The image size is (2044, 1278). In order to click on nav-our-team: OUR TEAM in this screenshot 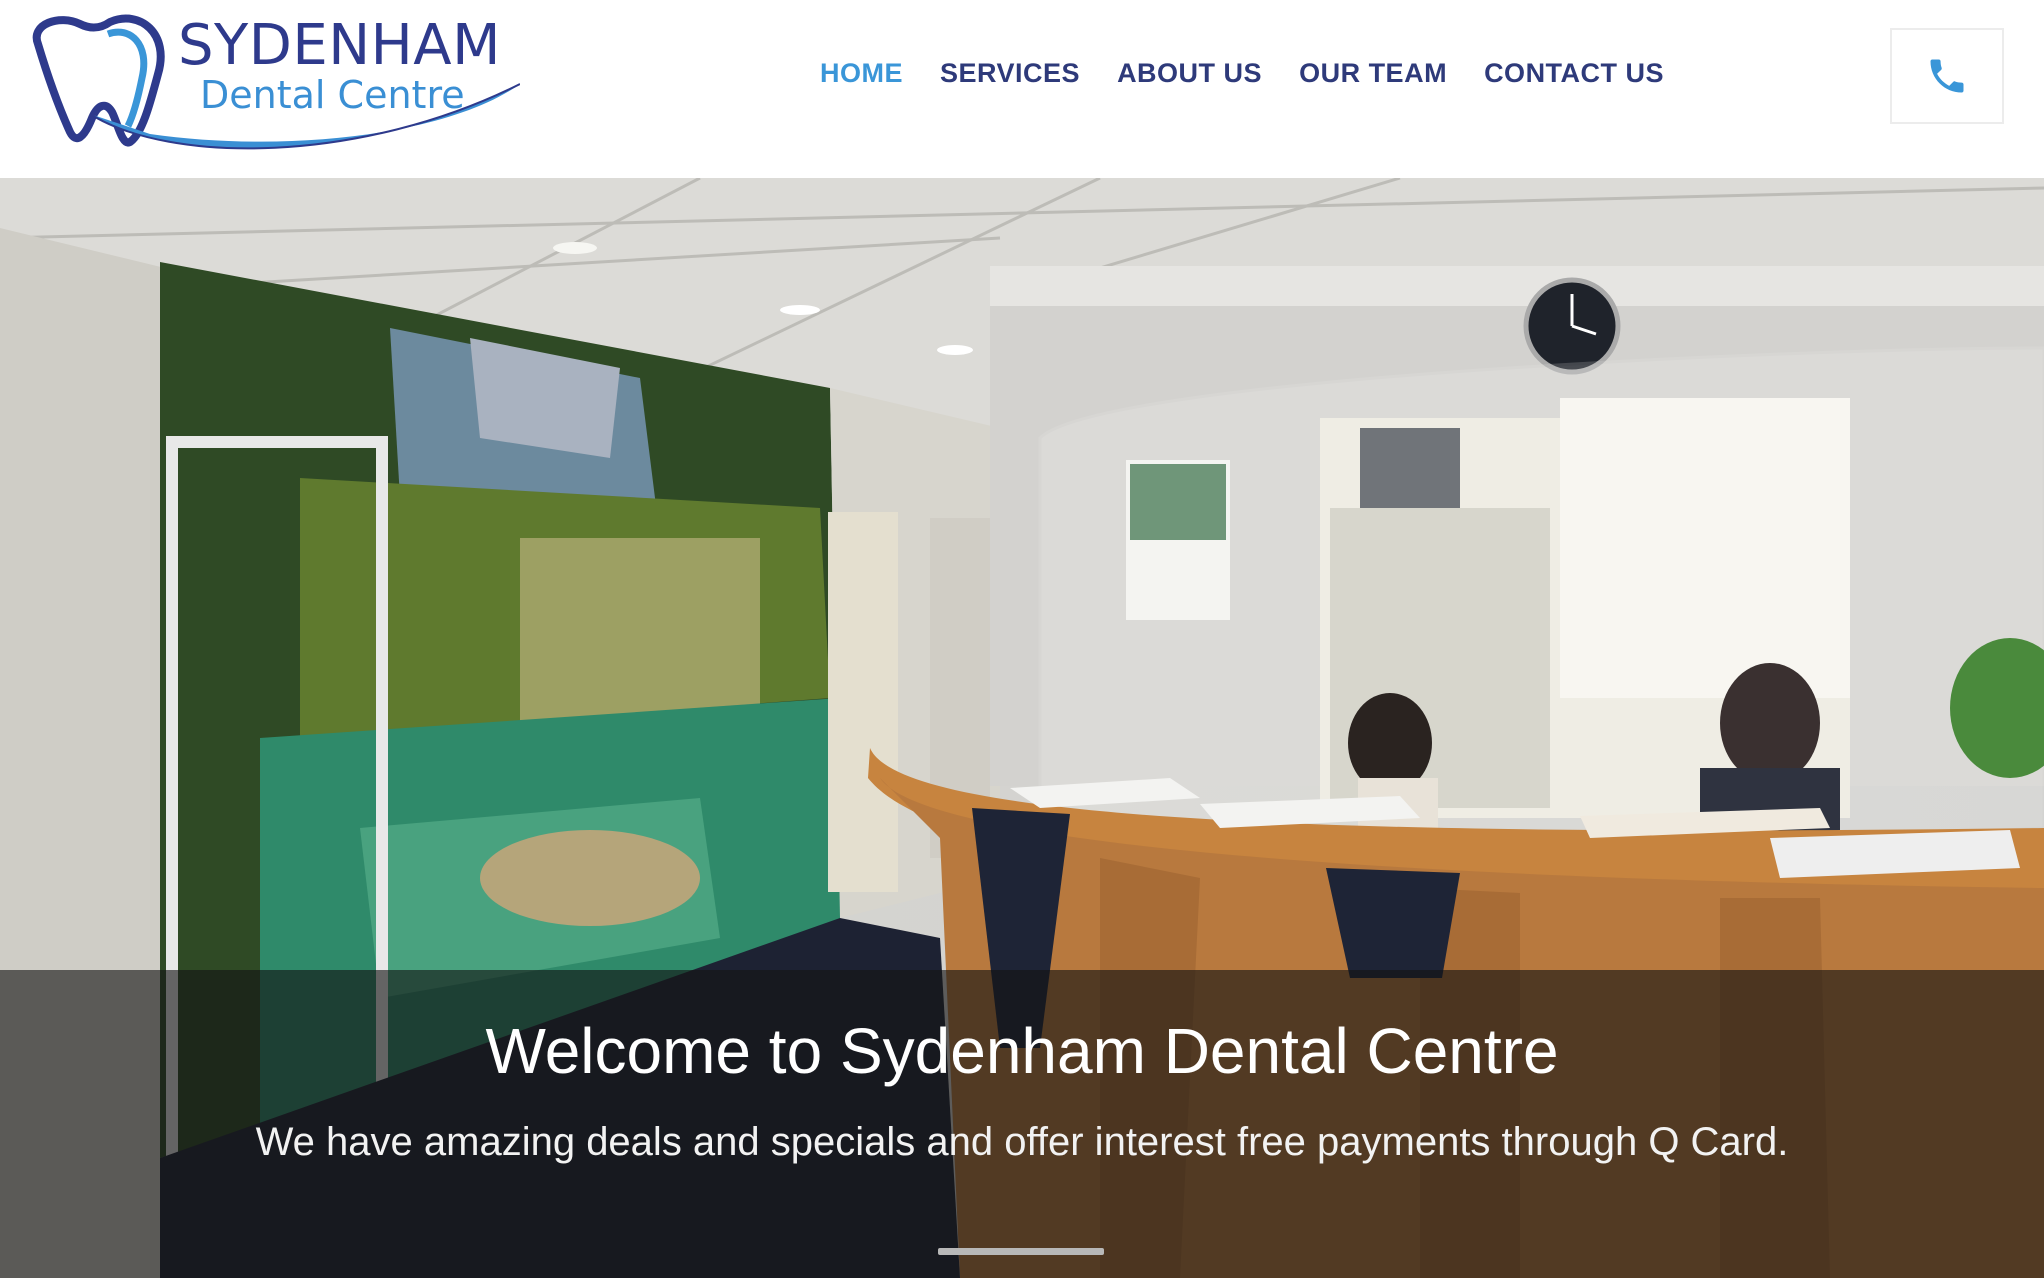, I will do `click(1373, 73)`.